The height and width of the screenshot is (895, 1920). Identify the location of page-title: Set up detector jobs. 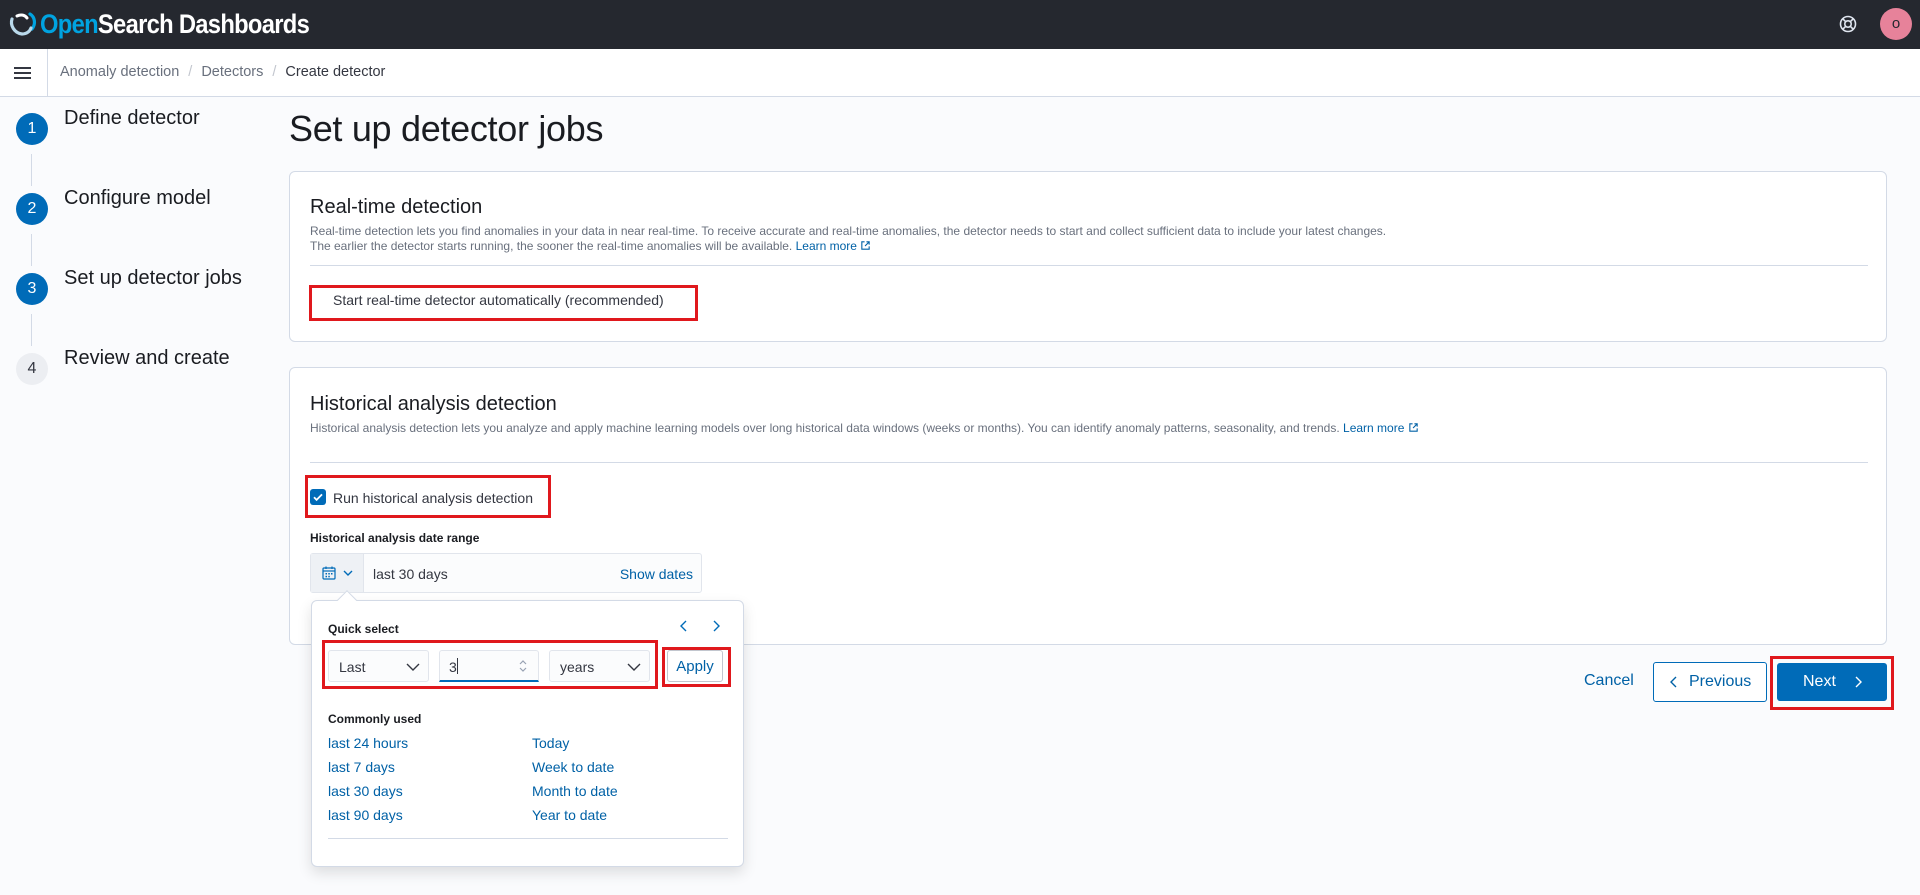
(446, 128).